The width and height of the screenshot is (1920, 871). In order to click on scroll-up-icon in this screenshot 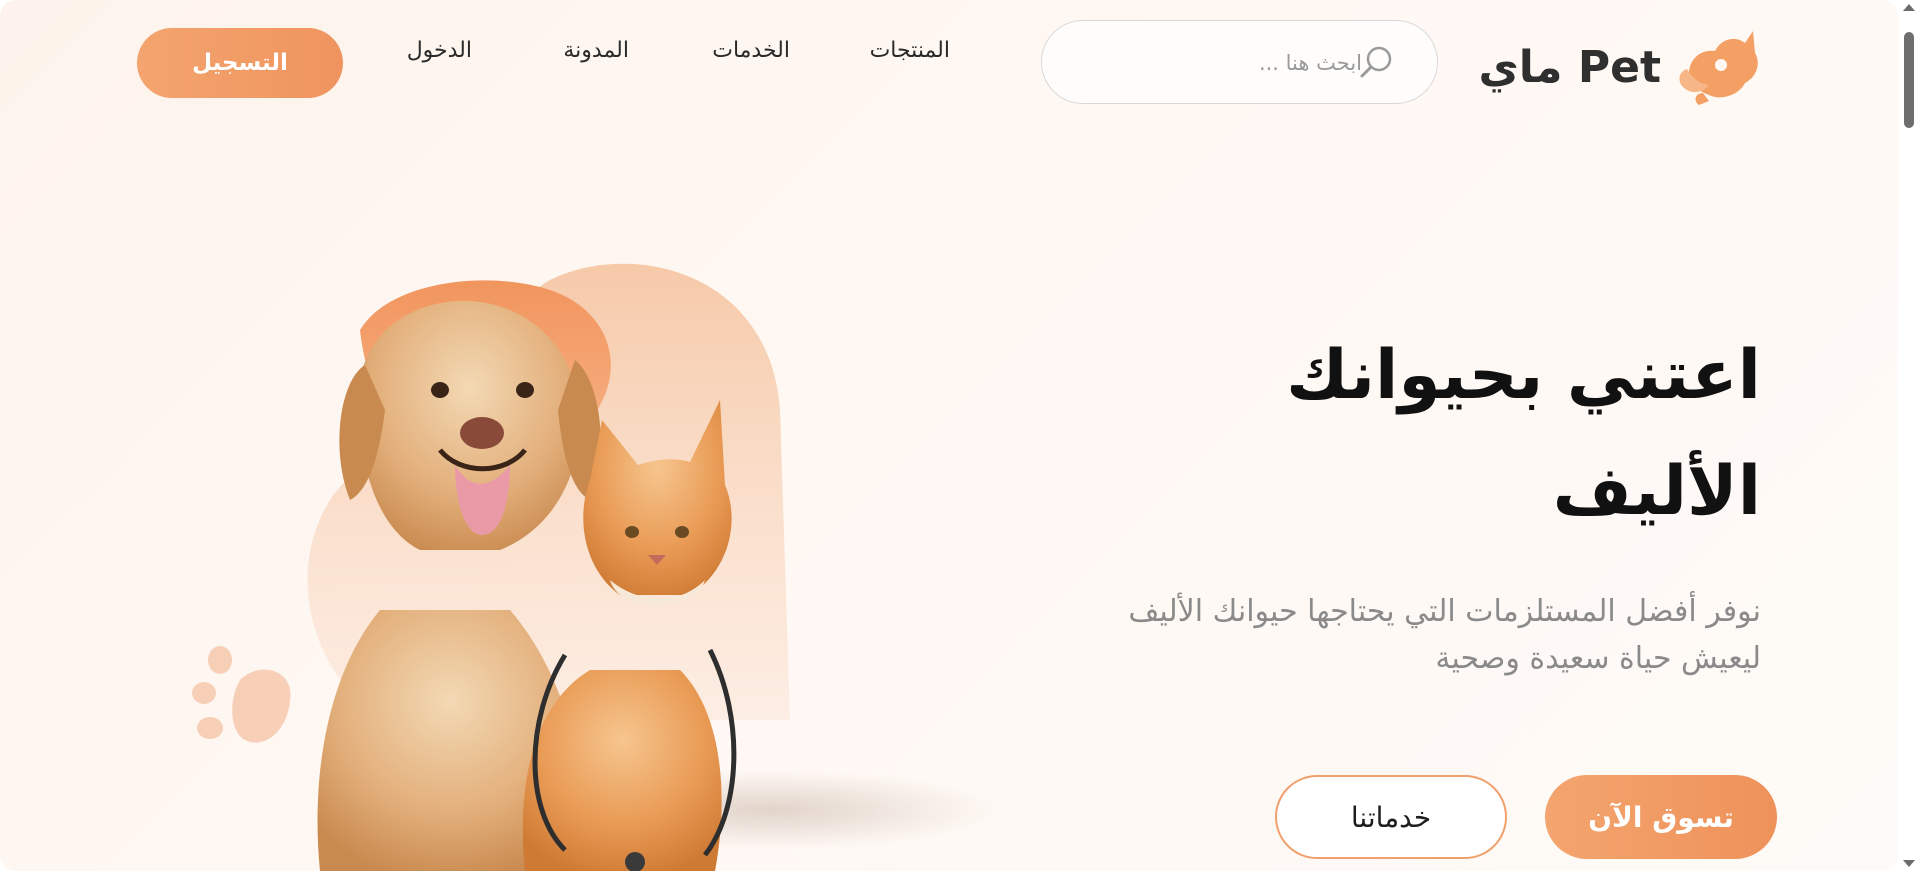, I will do `click(1909, 7)`.